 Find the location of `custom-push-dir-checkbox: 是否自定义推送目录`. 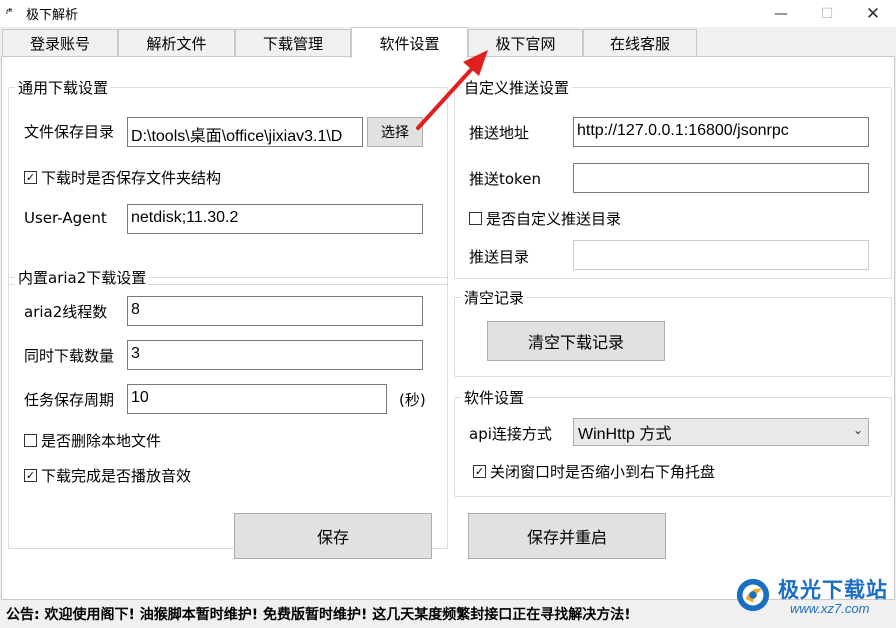

custom-push-dir-checkbox: 是否自定义推送目录 is located at coordinates (545, 218).